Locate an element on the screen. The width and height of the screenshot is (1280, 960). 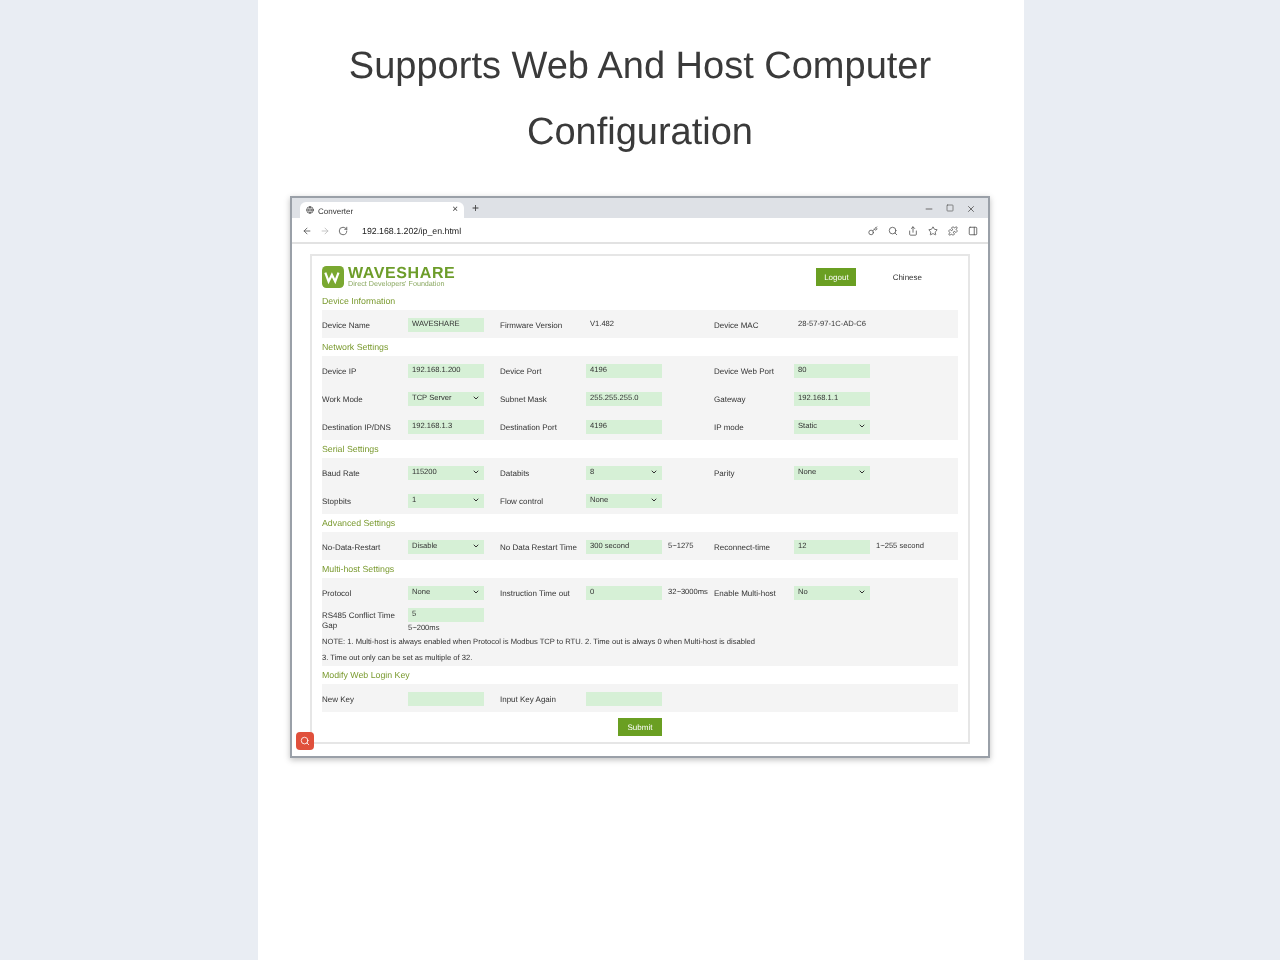
minimize-icon is located at coordinates (929, 208).